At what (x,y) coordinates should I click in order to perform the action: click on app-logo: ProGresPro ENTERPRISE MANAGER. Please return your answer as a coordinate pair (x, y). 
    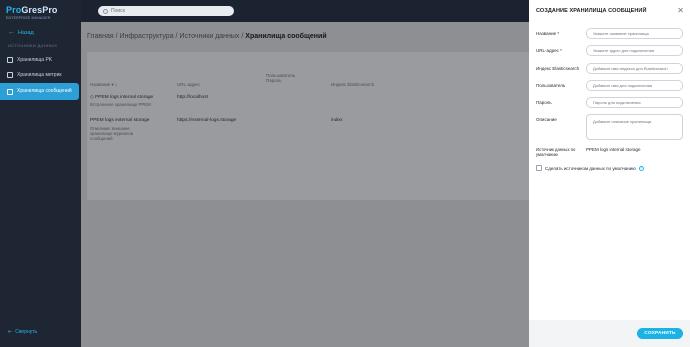
    Looking at the image, I should click on (36, 14).